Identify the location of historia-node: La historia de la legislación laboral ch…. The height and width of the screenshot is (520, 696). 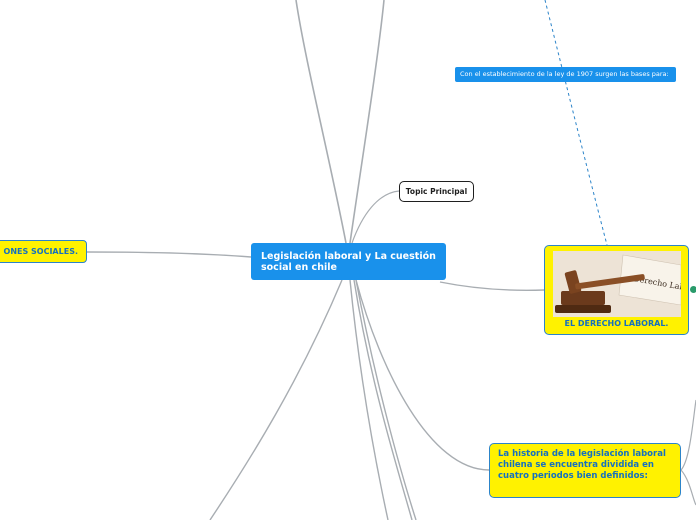
(585, 470).